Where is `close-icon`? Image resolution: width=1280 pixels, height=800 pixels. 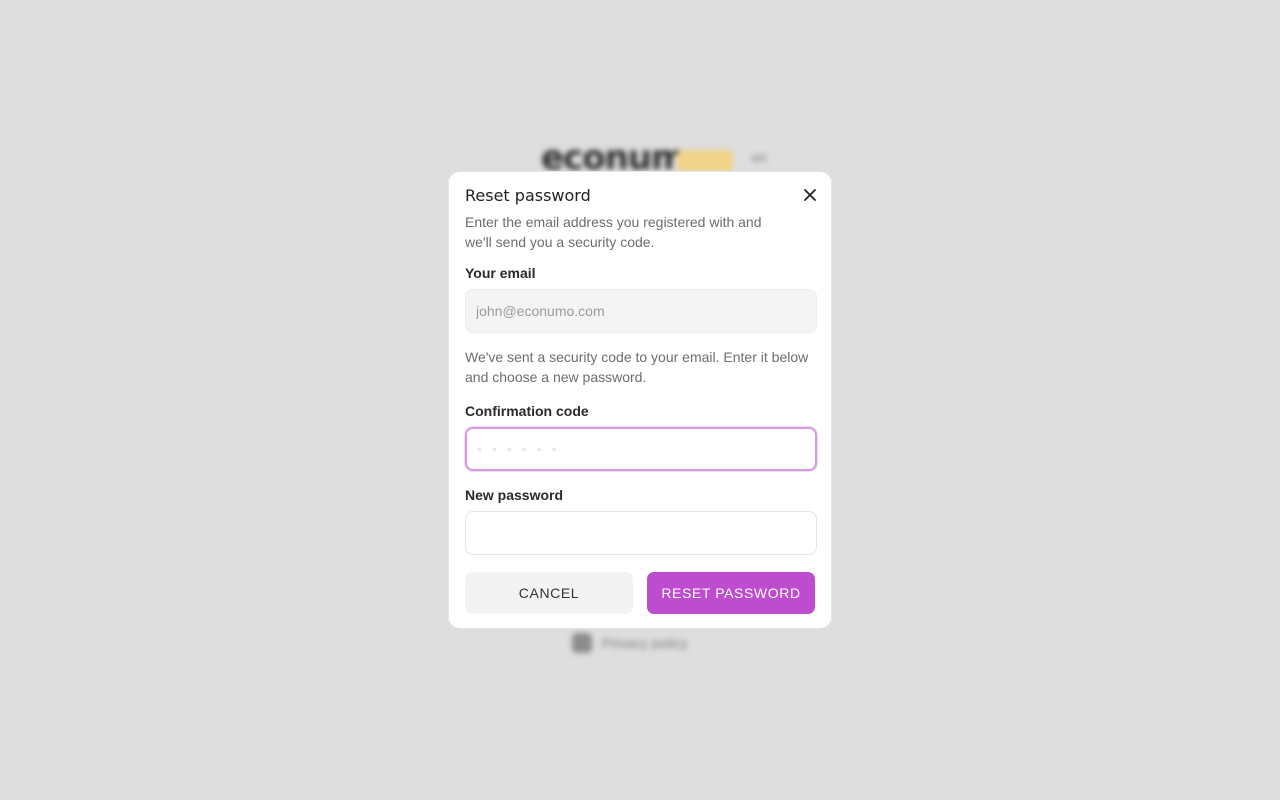 close-icon is located at coordinates (810, 195).